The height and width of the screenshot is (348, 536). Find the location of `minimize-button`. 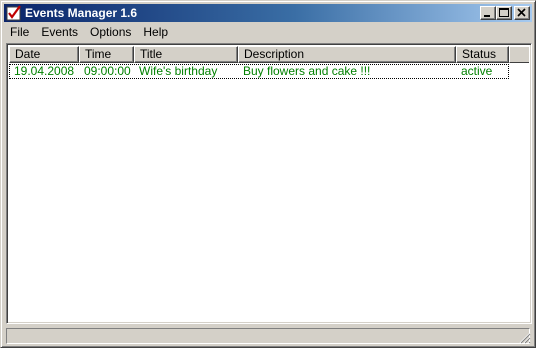

minimize-button is located at coordinates (488, 13).